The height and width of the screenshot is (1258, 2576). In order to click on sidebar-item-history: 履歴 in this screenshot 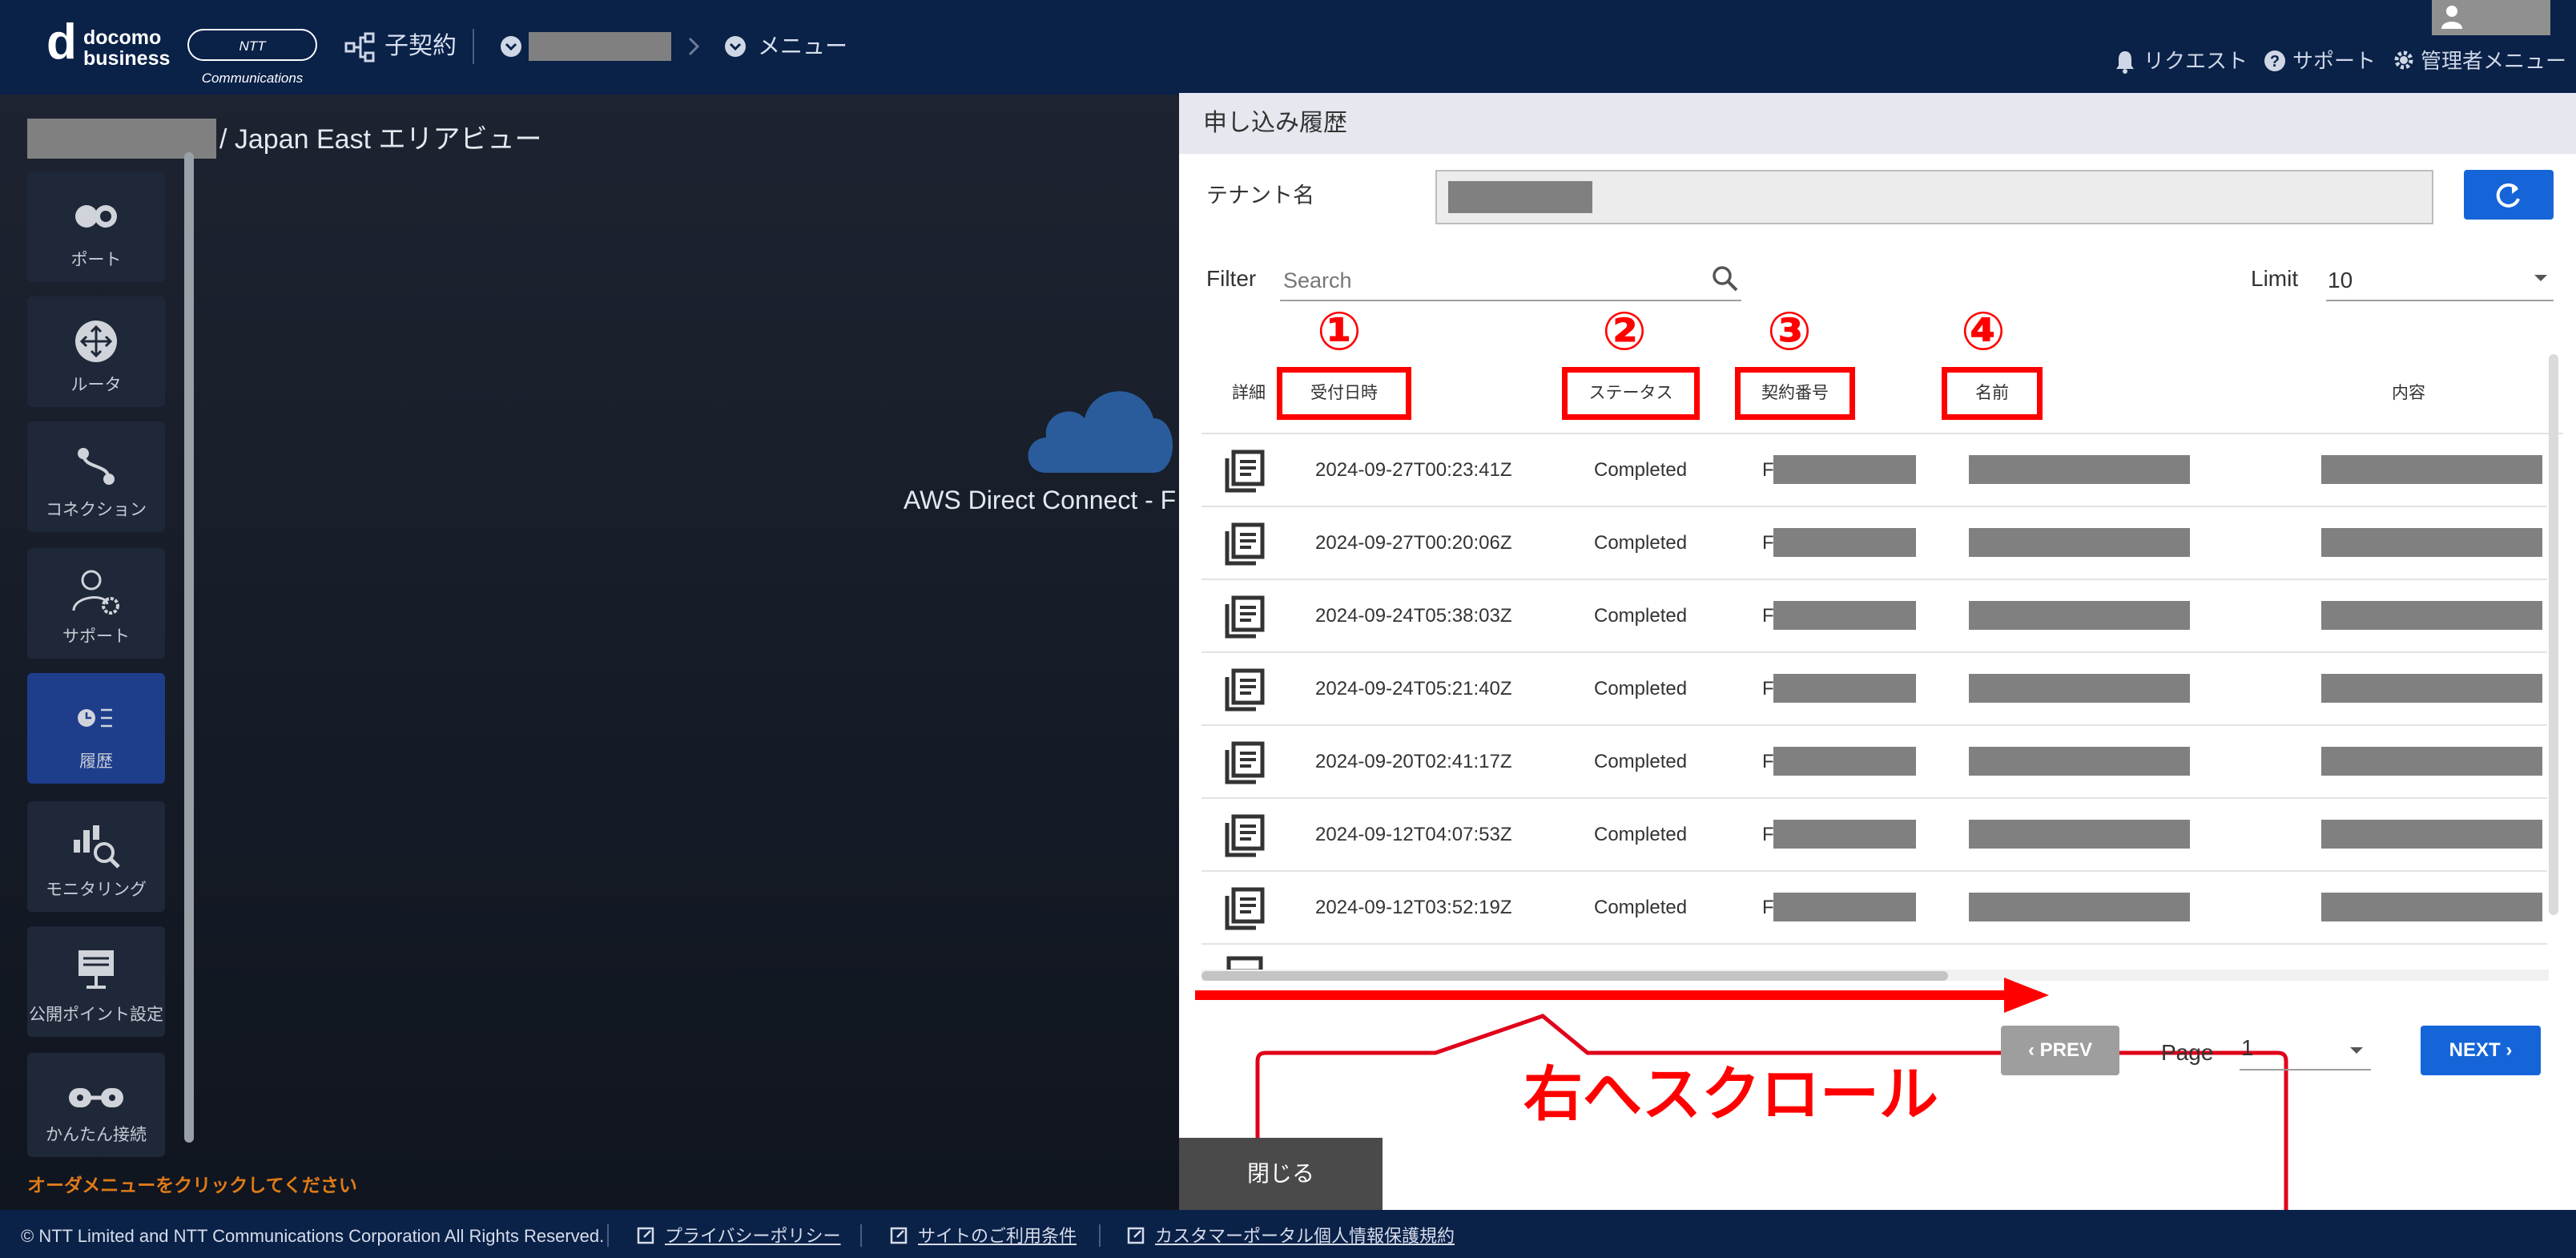, I will do `click(96, 729)`.